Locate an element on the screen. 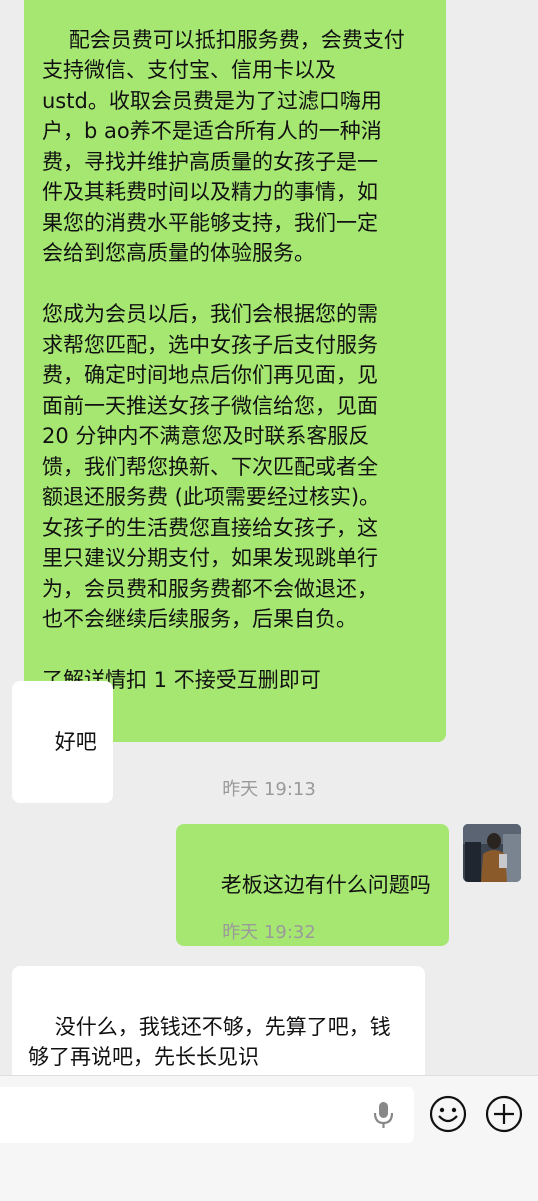  plus-circle-icon is located at coordinates (504, 1114).